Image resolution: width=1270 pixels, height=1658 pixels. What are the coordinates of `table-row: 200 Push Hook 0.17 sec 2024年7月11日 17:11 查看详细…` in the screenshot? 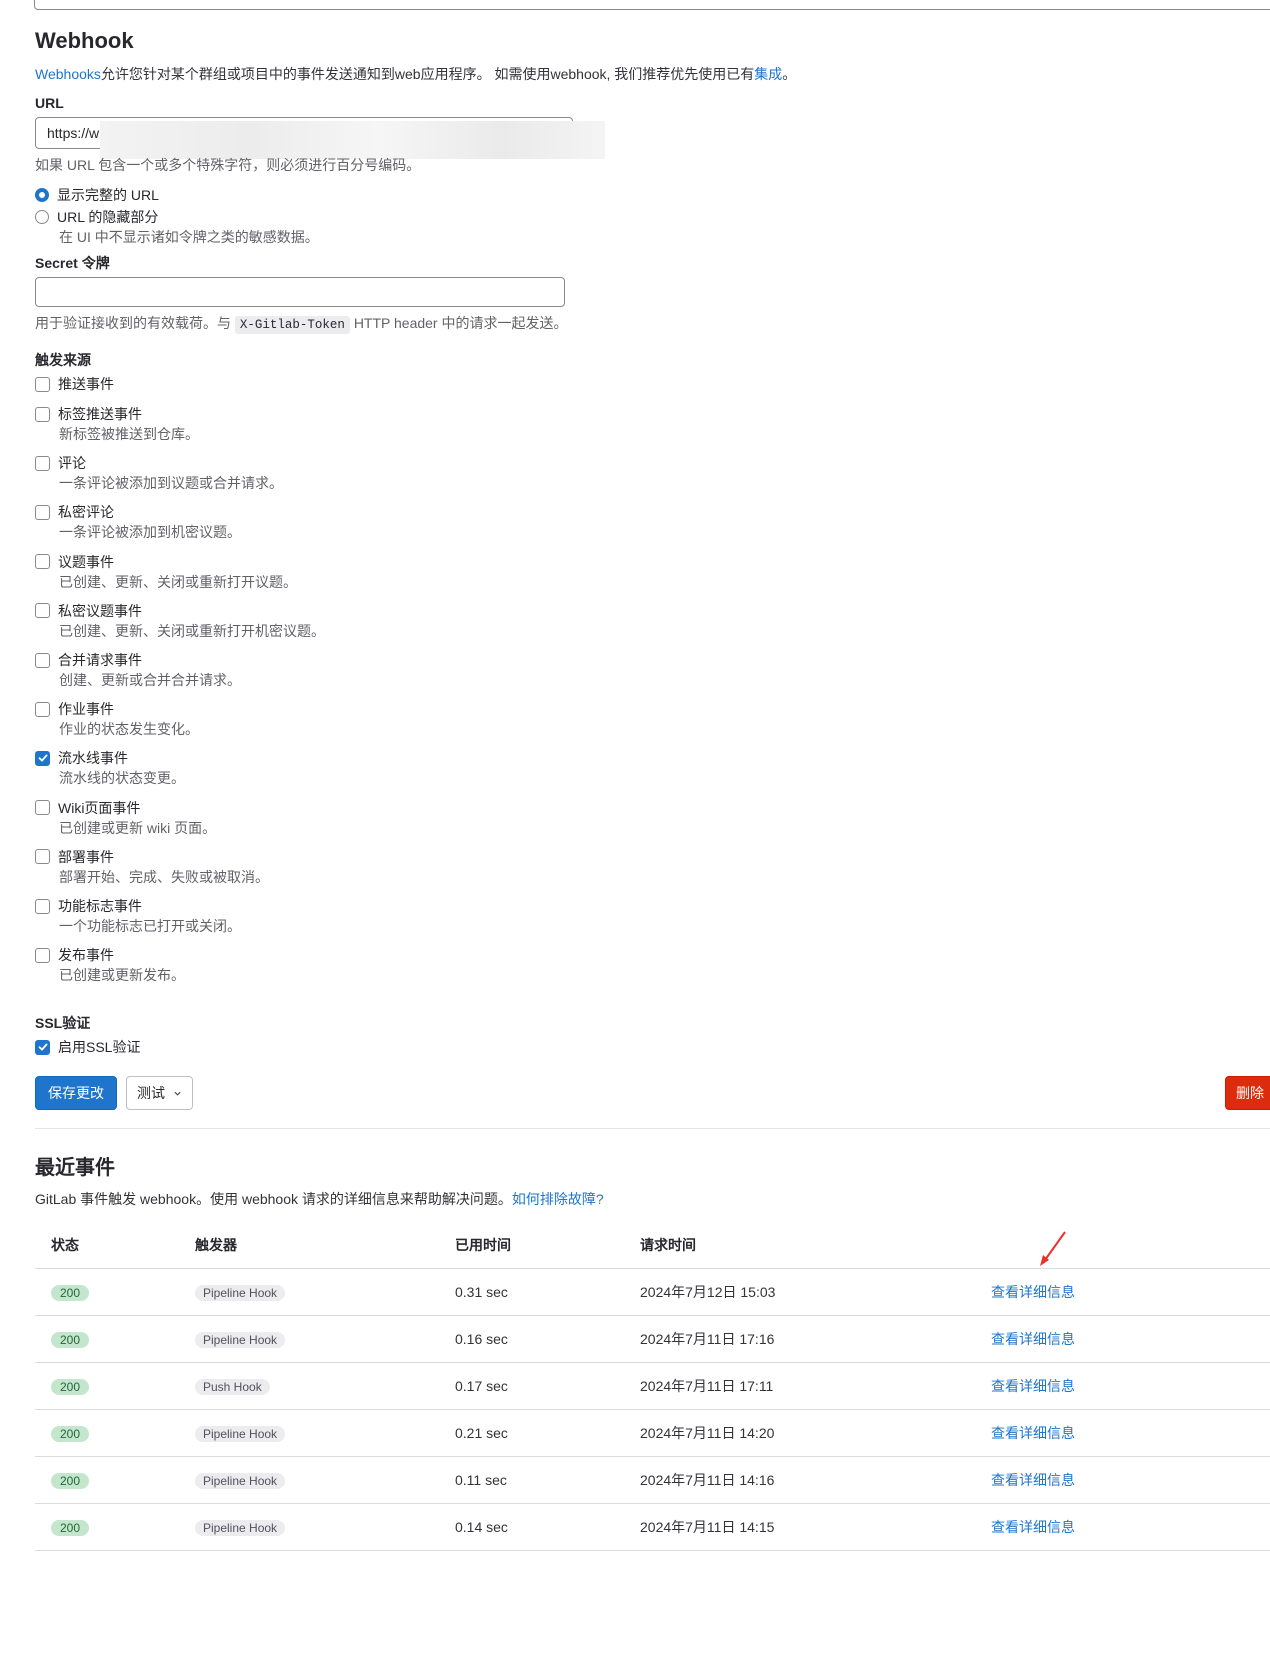 It's located at (652, 1386).